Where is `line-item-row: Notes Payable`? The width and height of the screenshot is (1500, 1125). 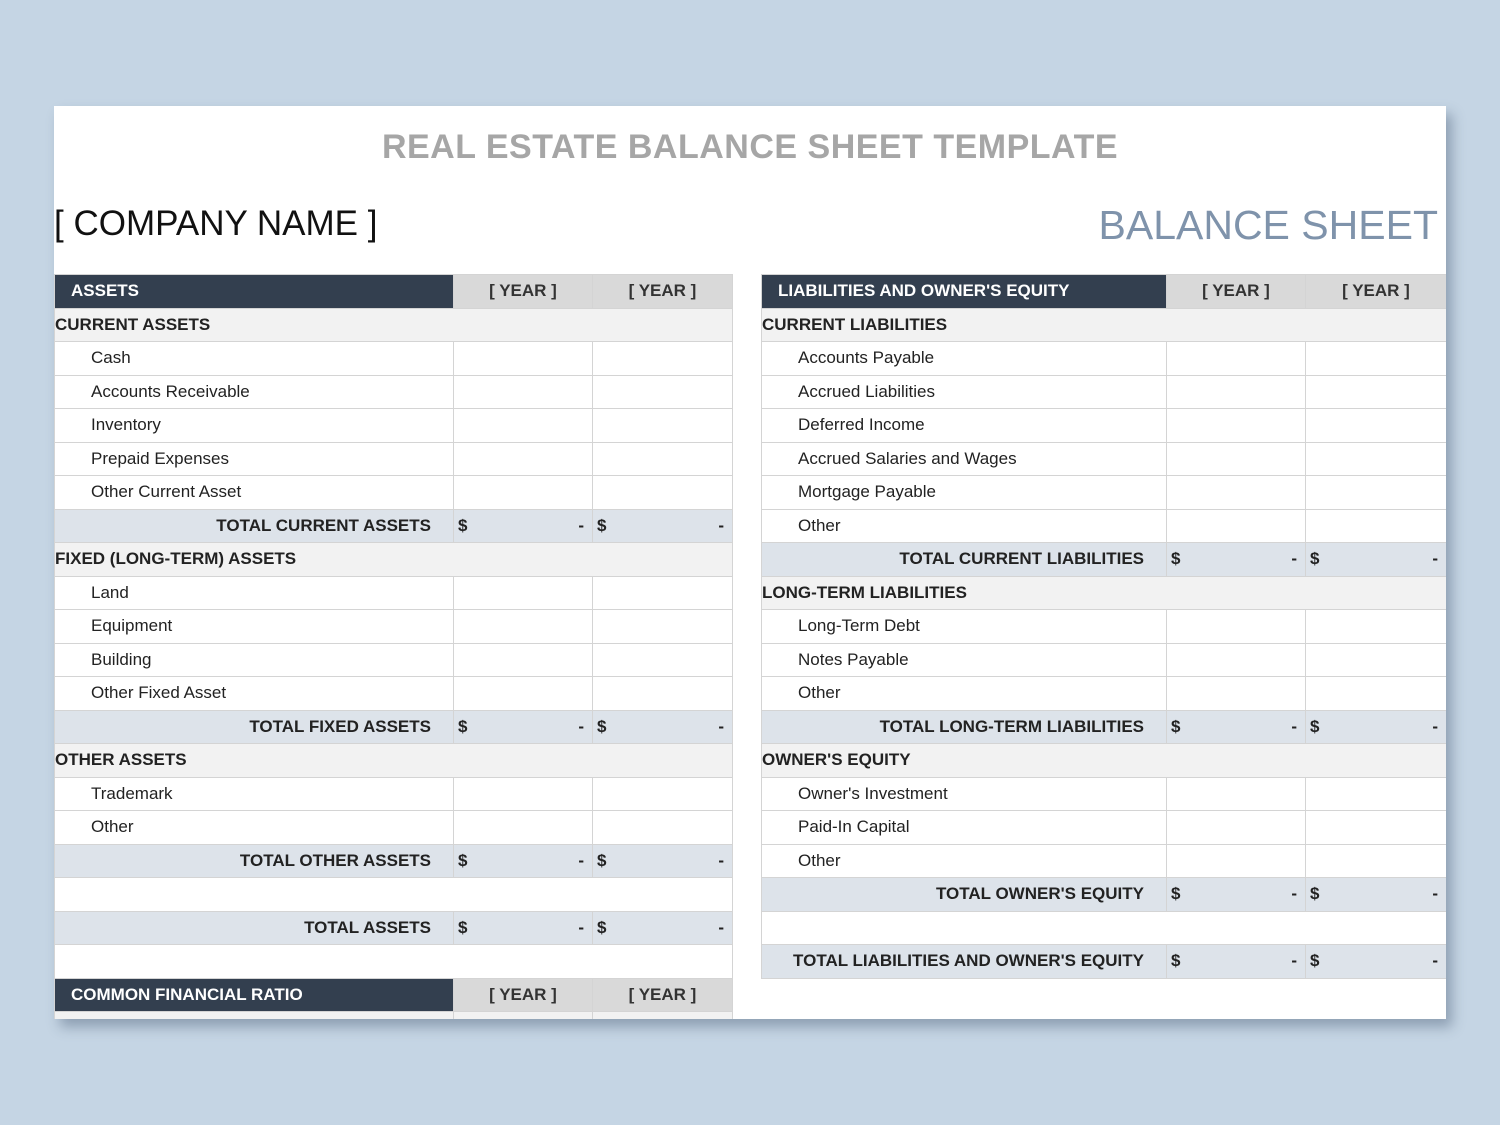 line-item-row: Notes Payable is located at coordinates (1103, 659).